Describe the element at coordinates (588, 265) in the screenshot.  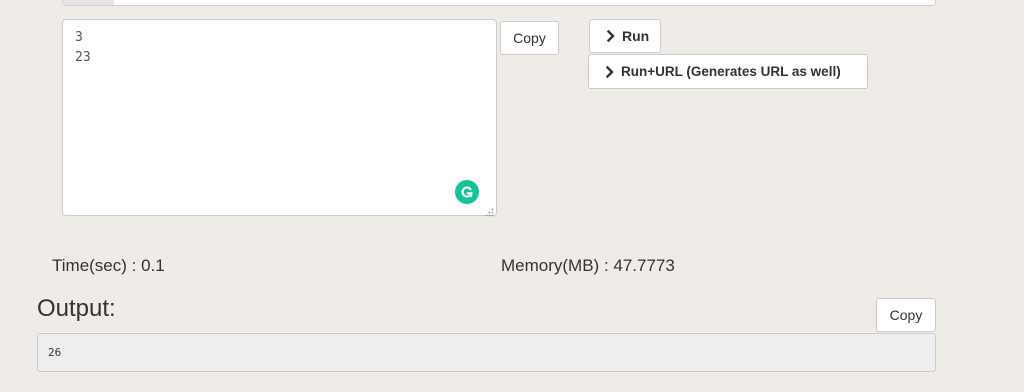
I see `memory-usage: Memory(MB) : 47.7773` at that location.